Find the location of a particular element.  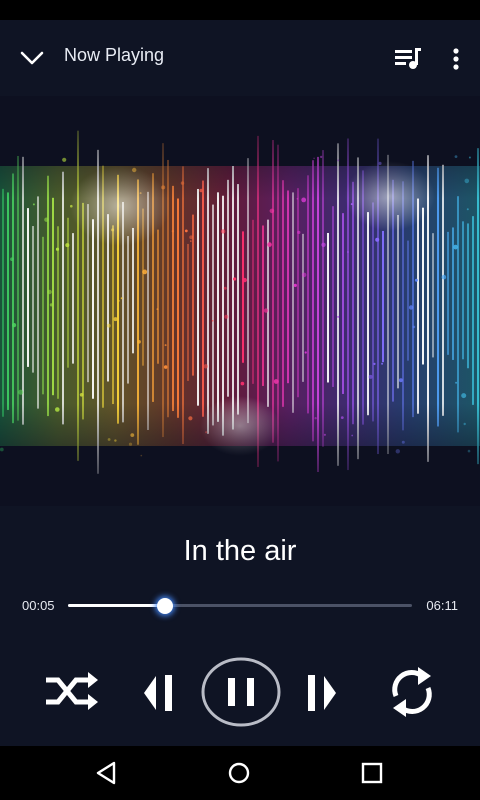

nav-back-icon is located at coordinates (106, 773).